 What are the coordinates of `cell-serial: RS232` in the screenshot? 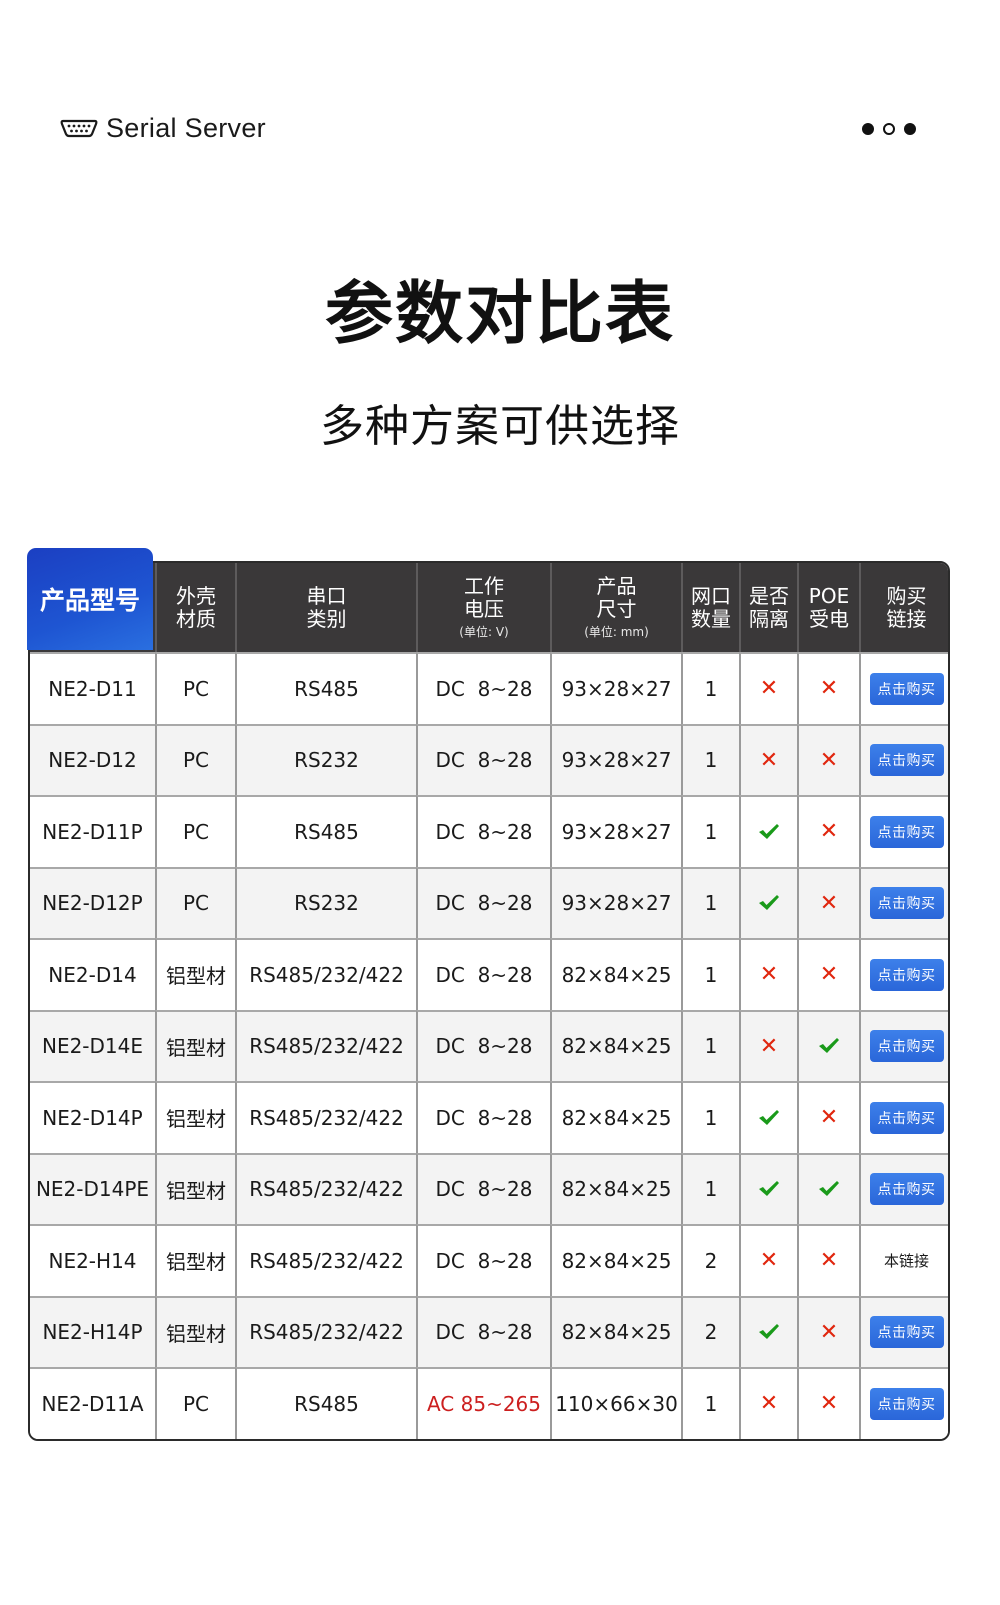 It's located at (325, 902).